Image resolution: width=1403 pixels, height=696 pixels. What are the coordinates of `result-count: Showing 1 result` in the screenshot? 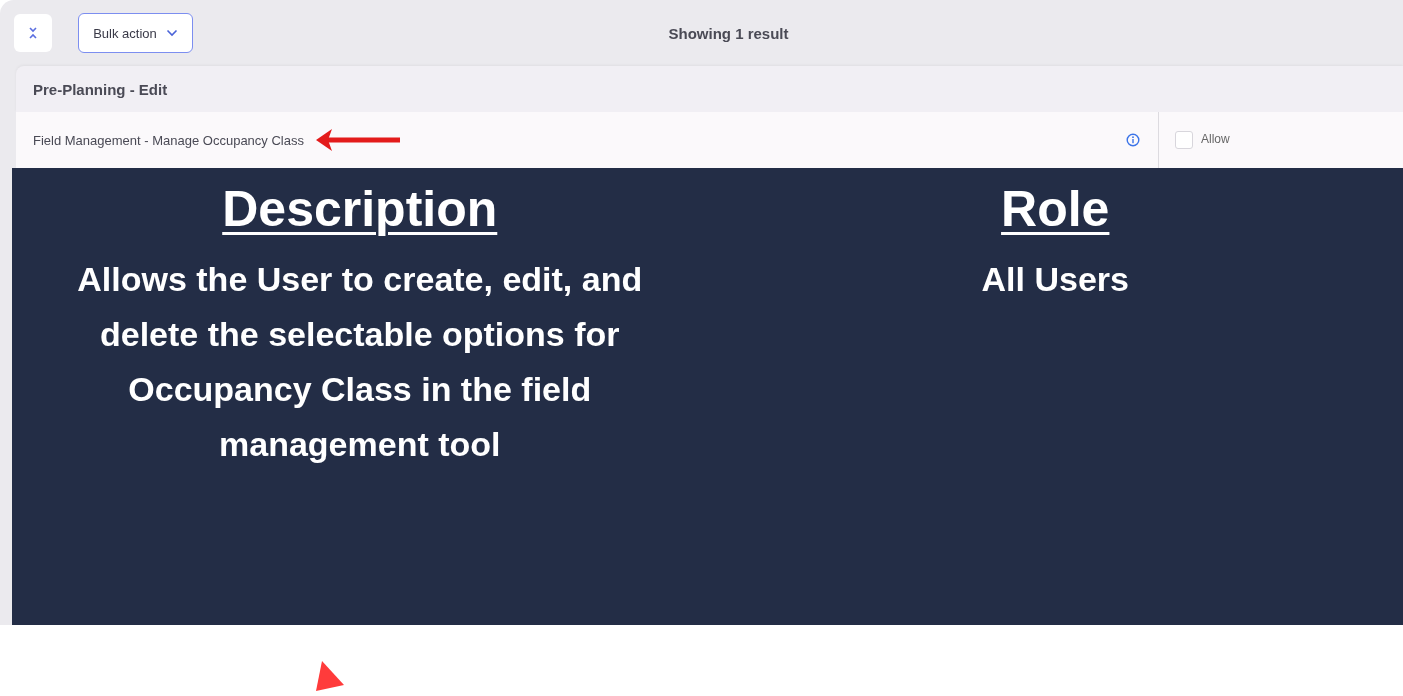 It's located at (728, 33).